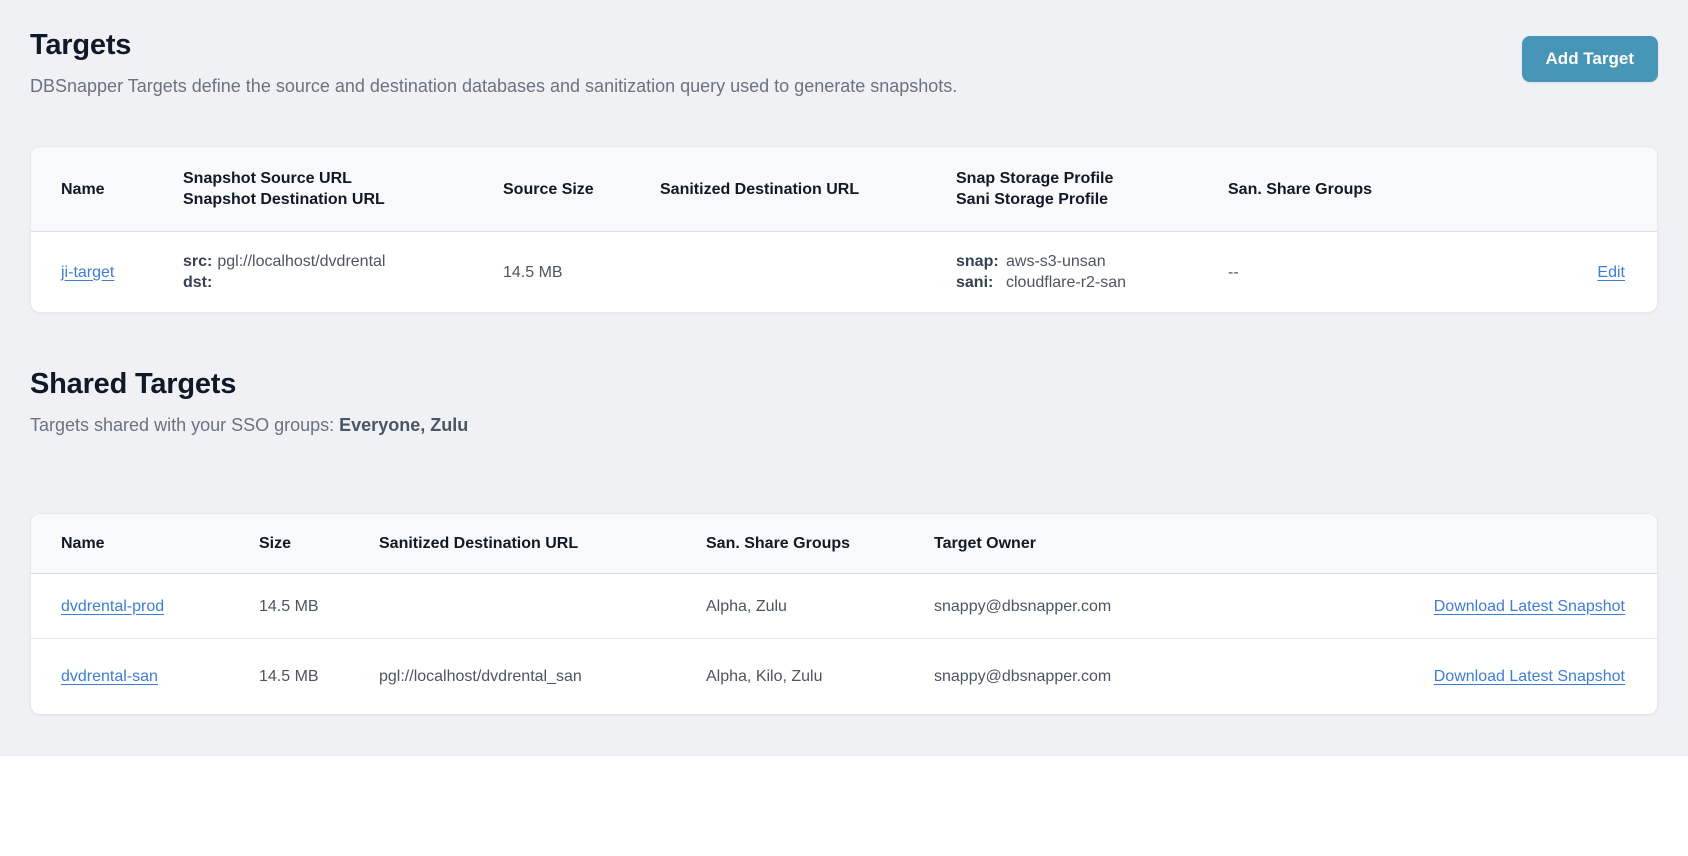 The image size is (1688, 856). I want to click on target-name-cell: dvdrental-prod, so click(145, 606).